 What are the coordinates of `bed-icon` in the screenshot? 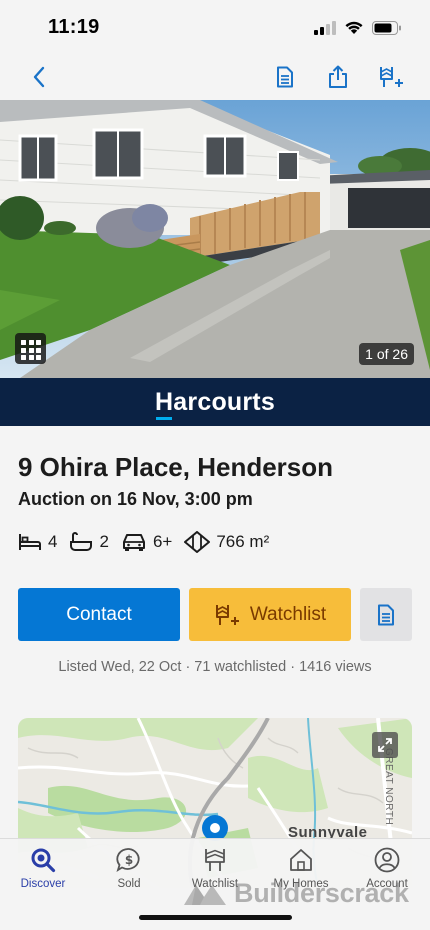 It's located at (30, 542).